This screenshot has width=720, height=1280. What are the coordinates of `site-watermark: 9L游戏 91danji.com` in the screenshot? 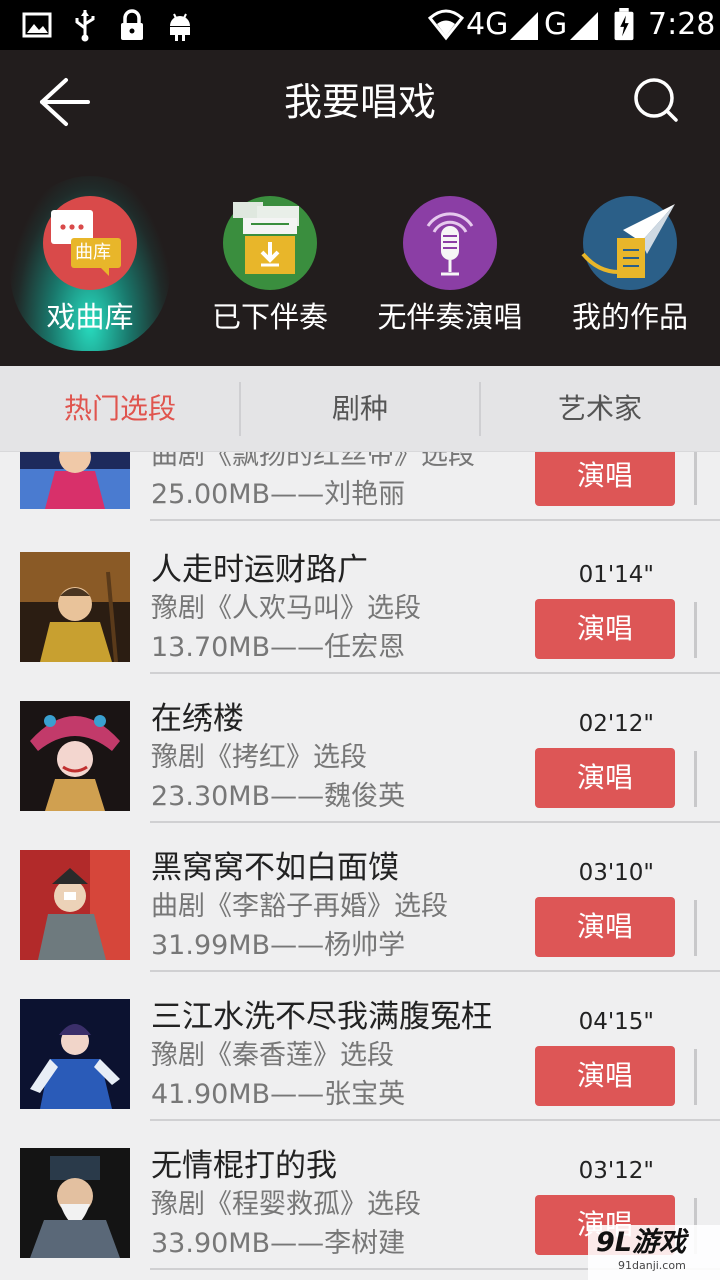 It's located at (654, 1252).